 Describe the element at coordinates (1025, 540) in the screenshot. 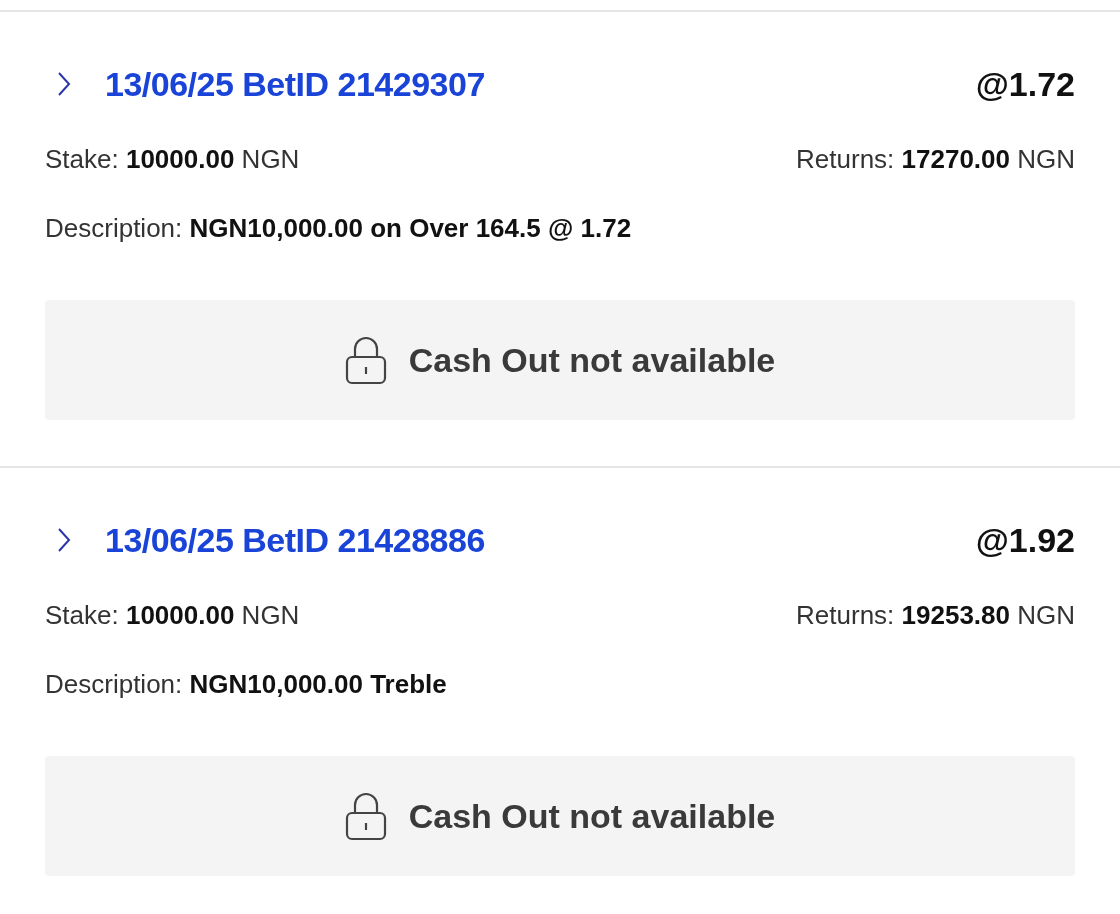

I see `bet-odds: @1.92` at that location.